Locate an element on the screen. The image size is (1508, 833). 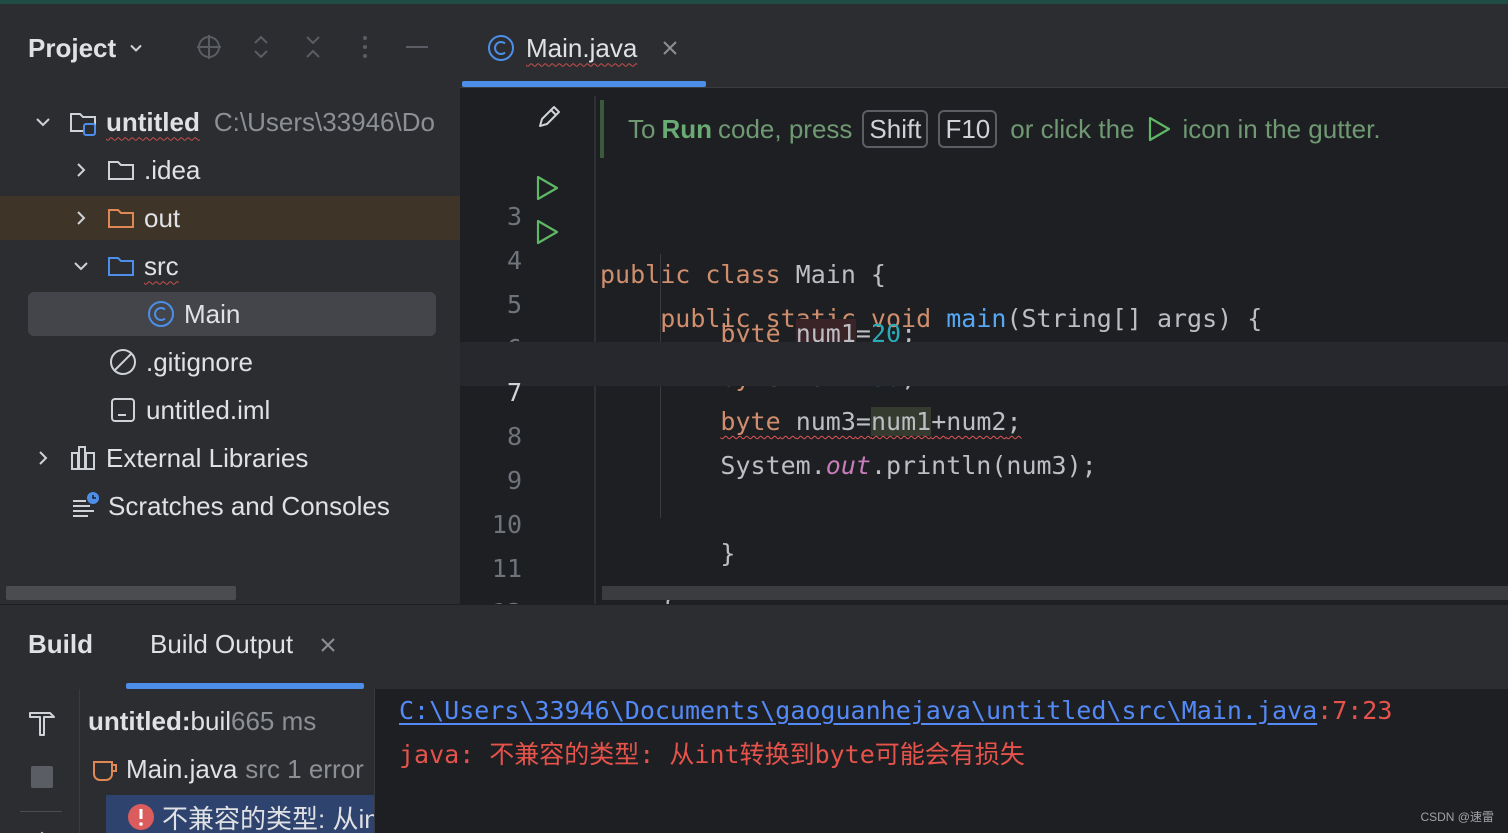
module-file-icon is located at coordinates (123, 410).